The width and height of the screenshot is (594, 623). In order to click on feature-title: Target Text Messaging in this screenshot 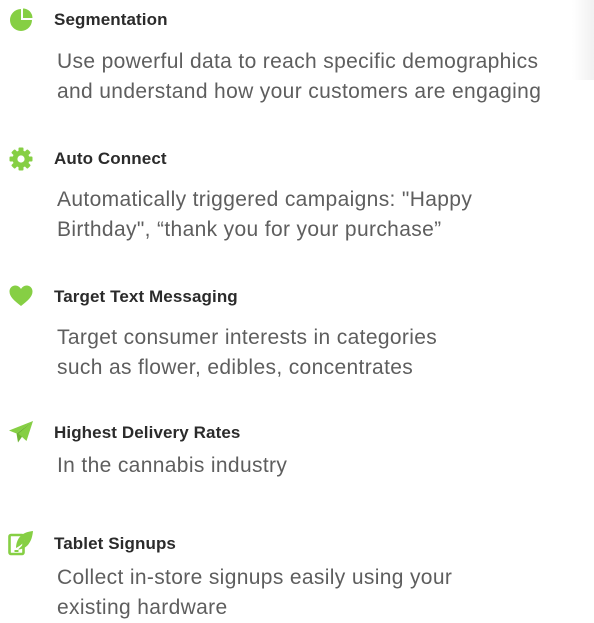, I will do `click(146, 296)`.